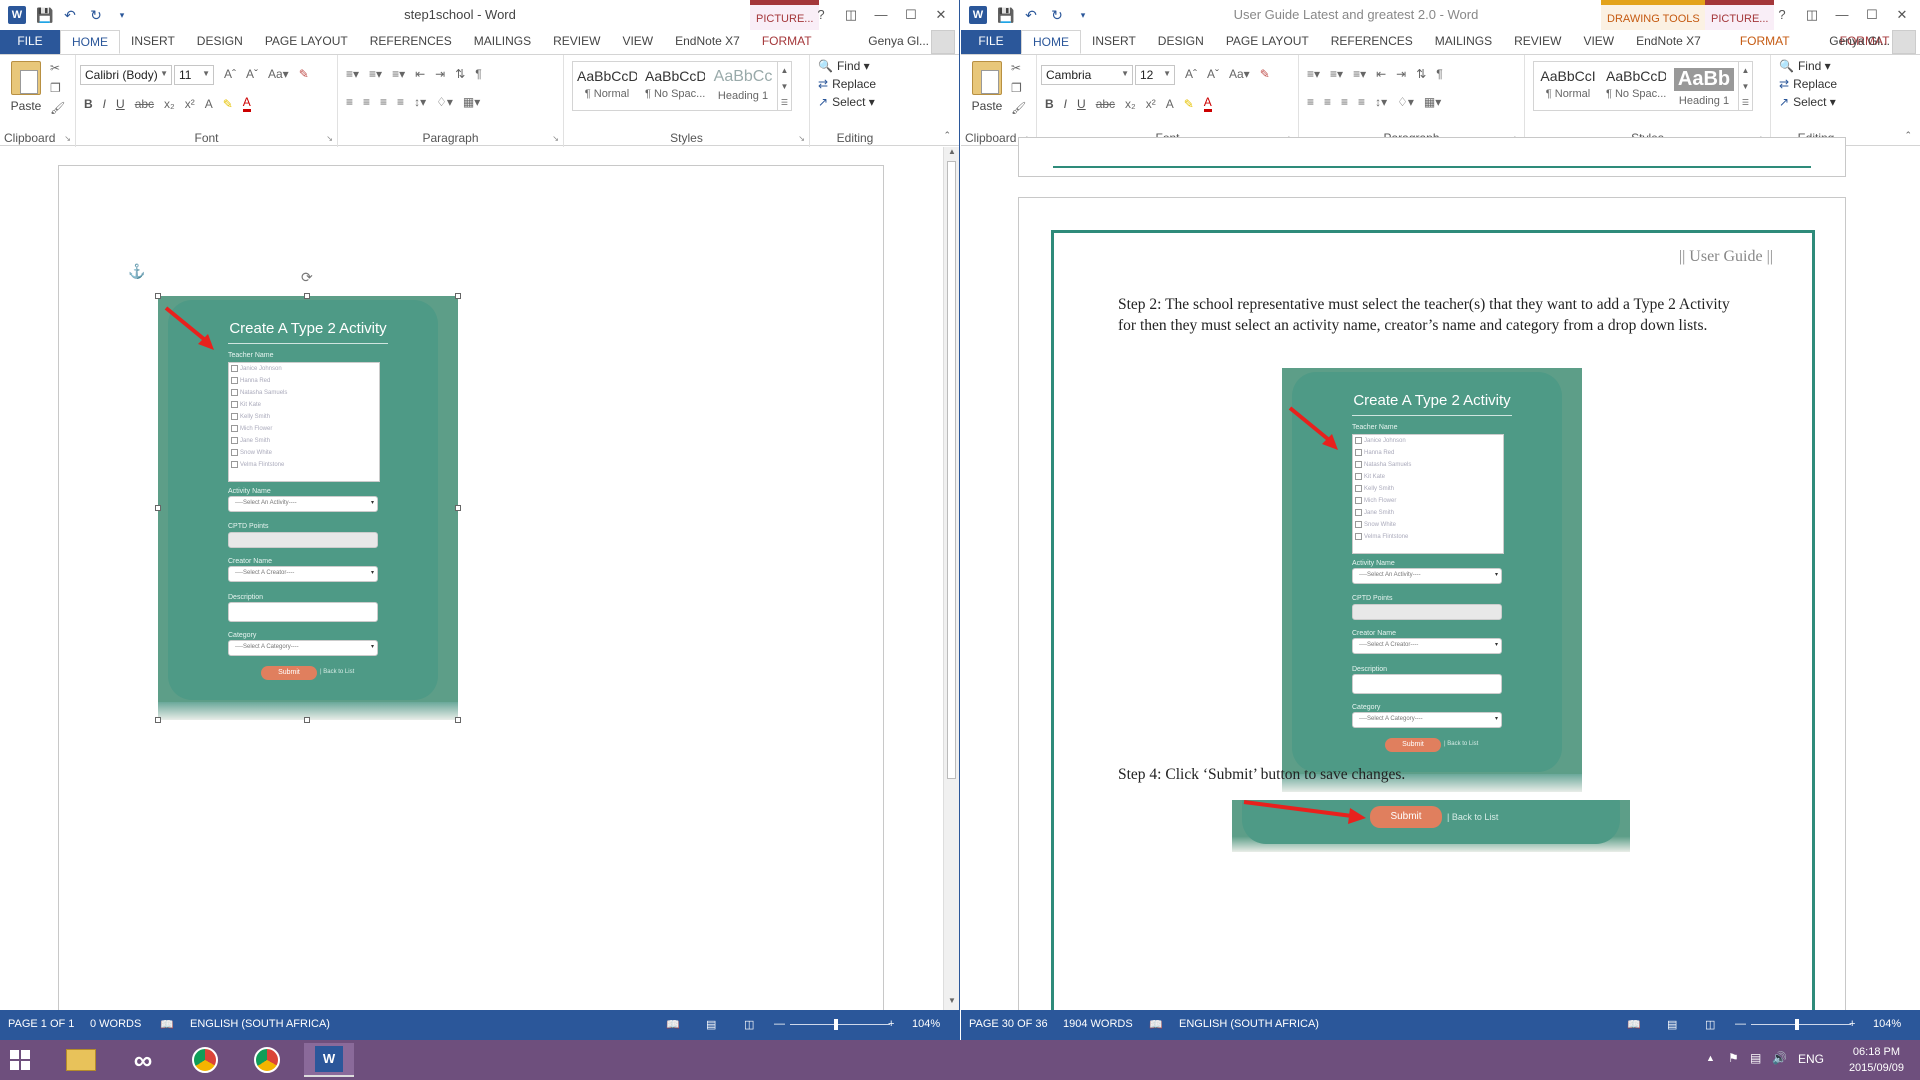 The height and width of the screenshot is (1080, 1920). Describe the element at coordinates (743, 86) in the screenshot. I see `style-heading-1: AaBbCc Heading 1` at that location.